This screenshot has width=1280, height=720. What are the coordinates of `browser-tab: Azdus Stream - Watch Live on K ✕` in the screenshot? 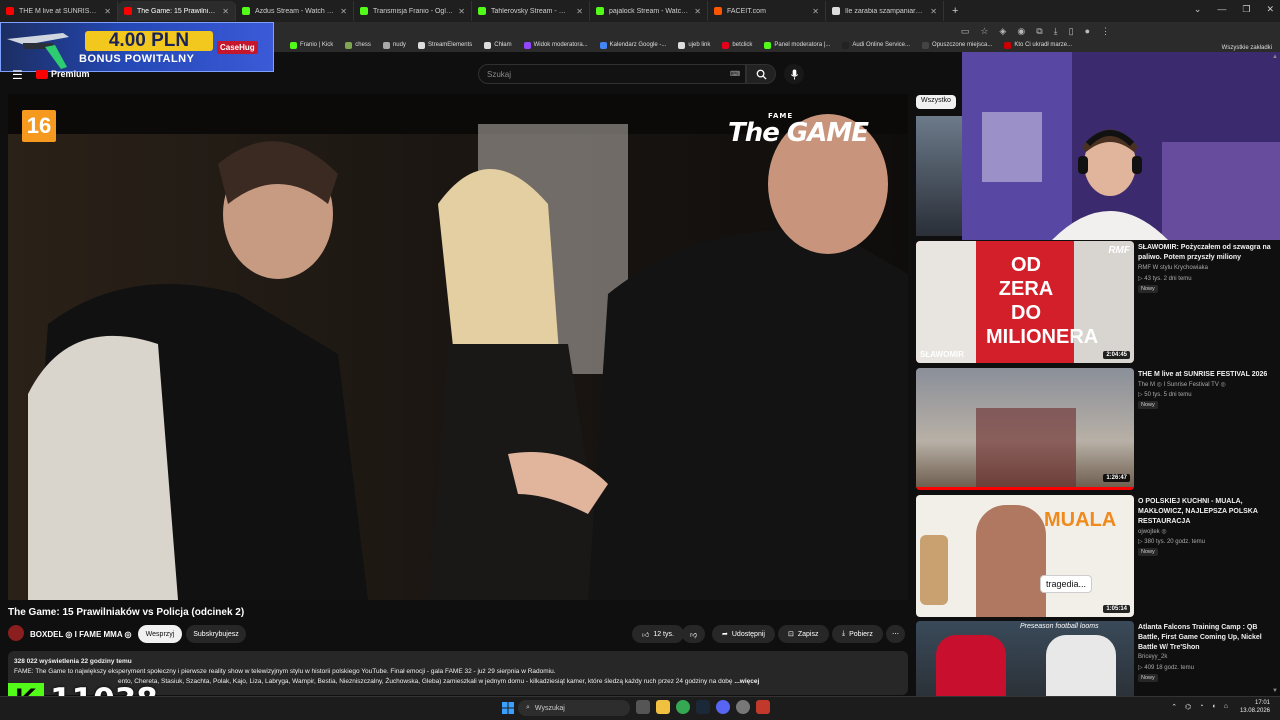 It's located at (295, 11).